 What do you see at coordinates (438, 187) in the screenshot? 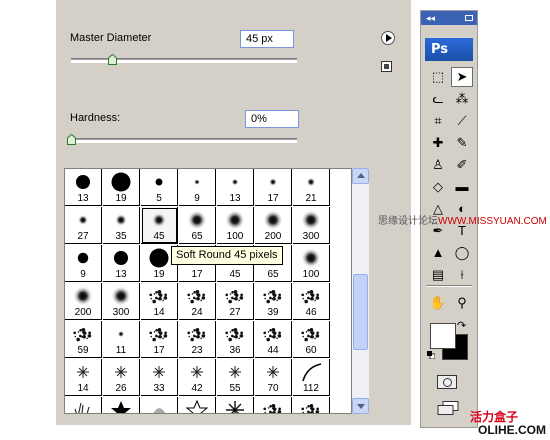
I see `eraser-tool-icon: ◇` at bounding box center [438, 187].